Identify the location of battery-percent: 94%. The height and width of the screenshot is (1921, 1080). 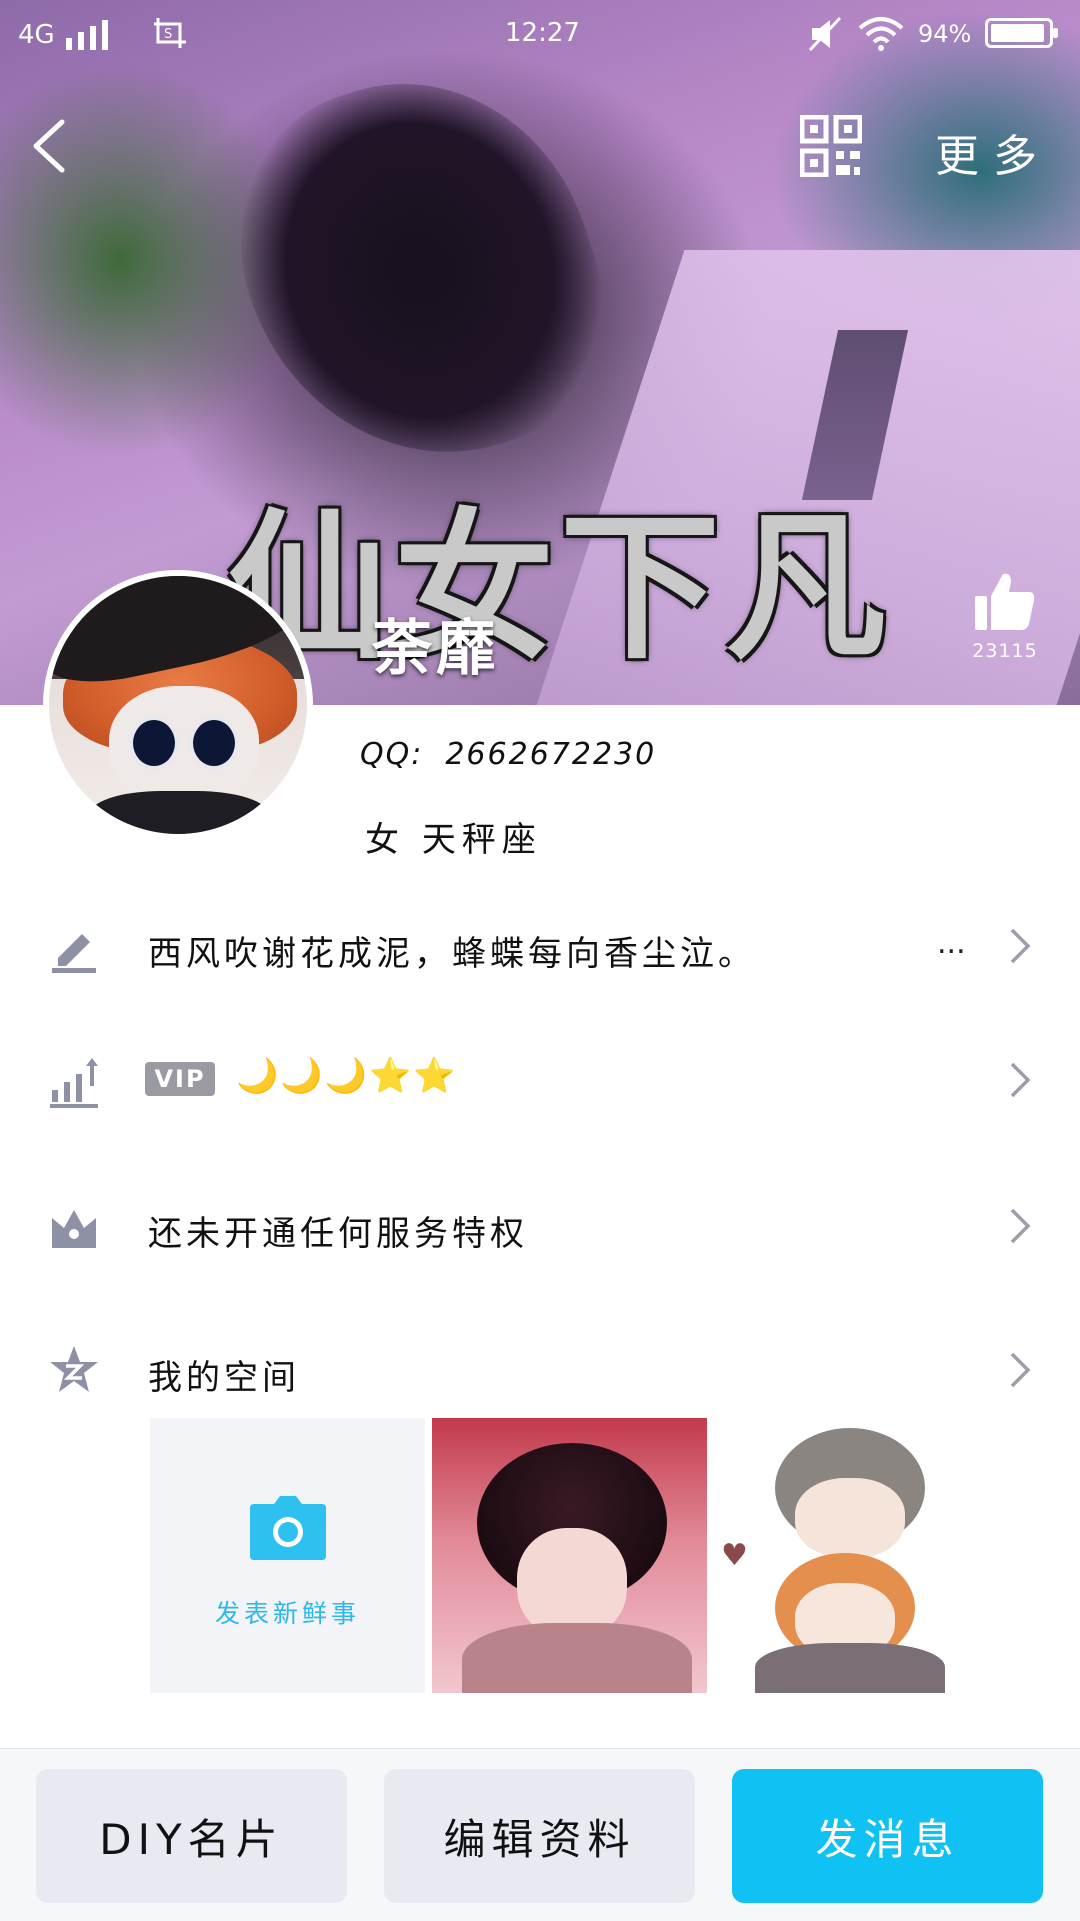
(945, 34).